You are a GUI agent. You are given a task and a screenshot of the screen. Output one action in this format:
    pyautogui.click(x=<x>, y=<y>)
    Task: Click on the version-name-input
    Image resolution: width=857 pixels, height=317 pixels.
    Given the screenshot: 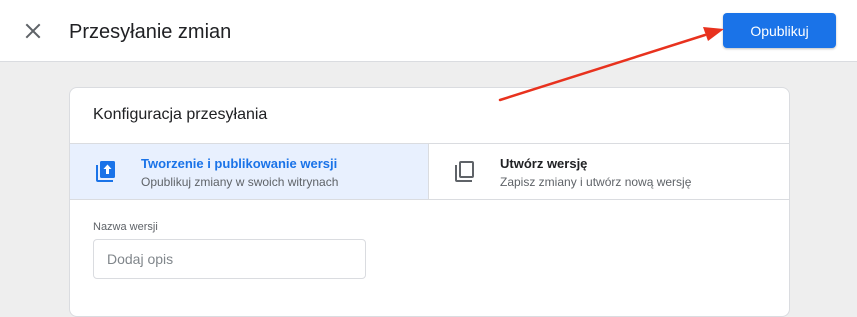 What is the action you would take?
    pyautogui.click(x=229, y=259)
    